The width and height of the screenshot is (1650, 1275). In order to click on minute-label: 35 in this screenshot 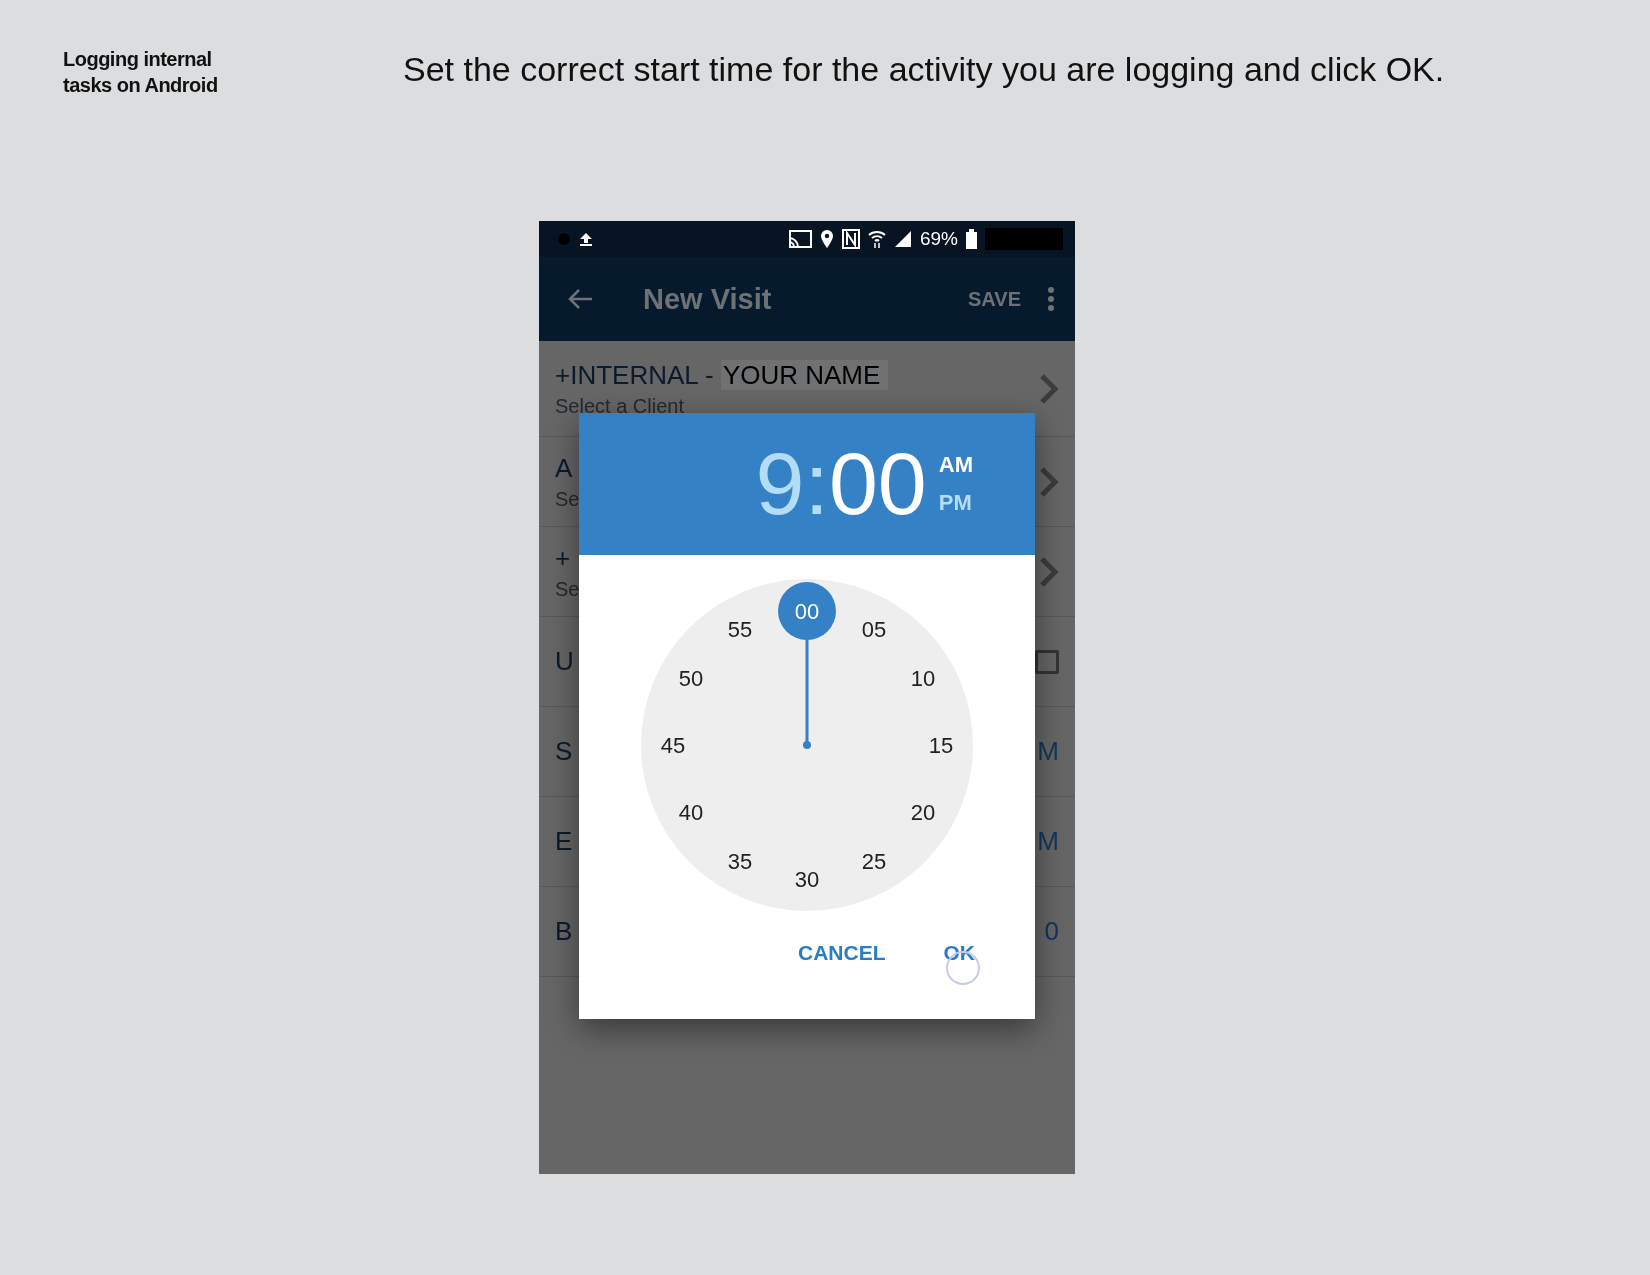, I will do `click(740, 862)`.